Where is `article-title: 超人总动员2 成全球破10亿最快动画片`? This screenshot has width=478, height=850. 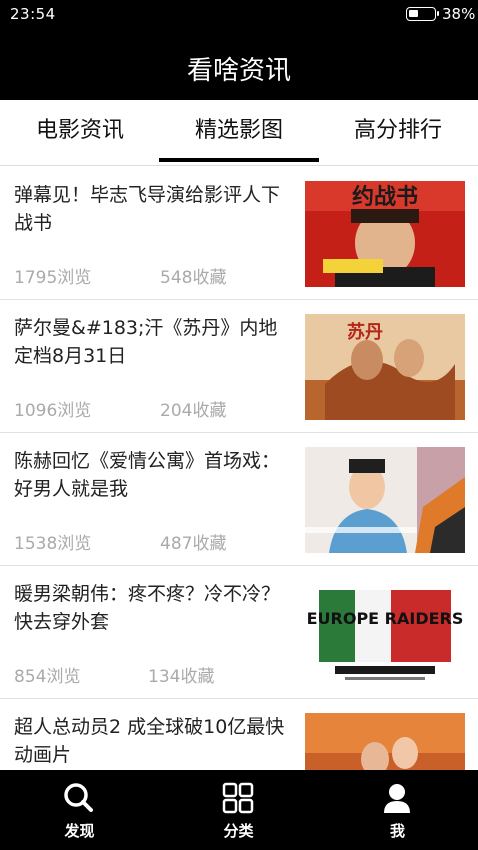
article-title: 超人总动员2 成全球破10亿最快动画片 is located at coordinates (149, 741).